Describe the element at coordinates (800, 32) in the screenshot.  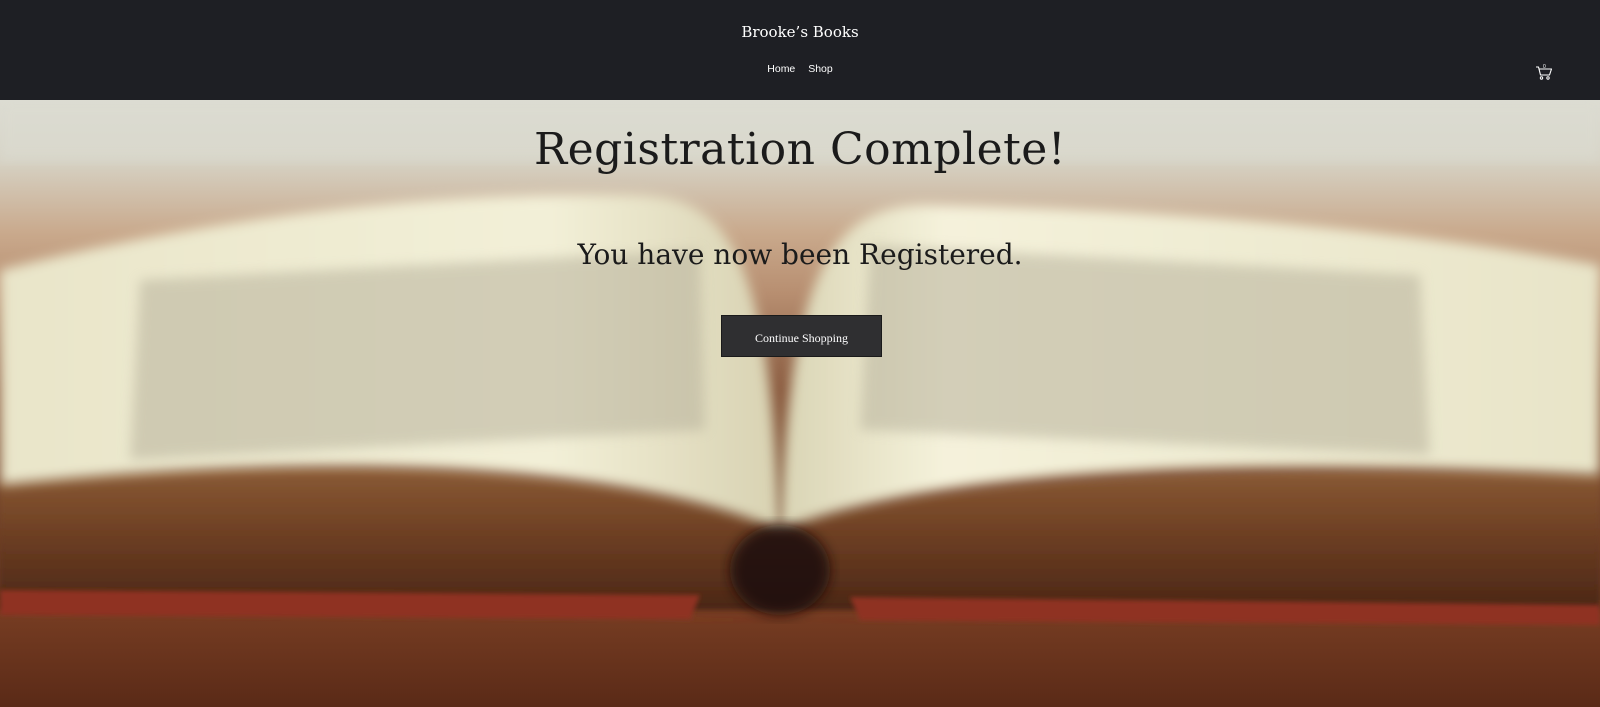
I see `site-title: Brooke’s Books` at that location.